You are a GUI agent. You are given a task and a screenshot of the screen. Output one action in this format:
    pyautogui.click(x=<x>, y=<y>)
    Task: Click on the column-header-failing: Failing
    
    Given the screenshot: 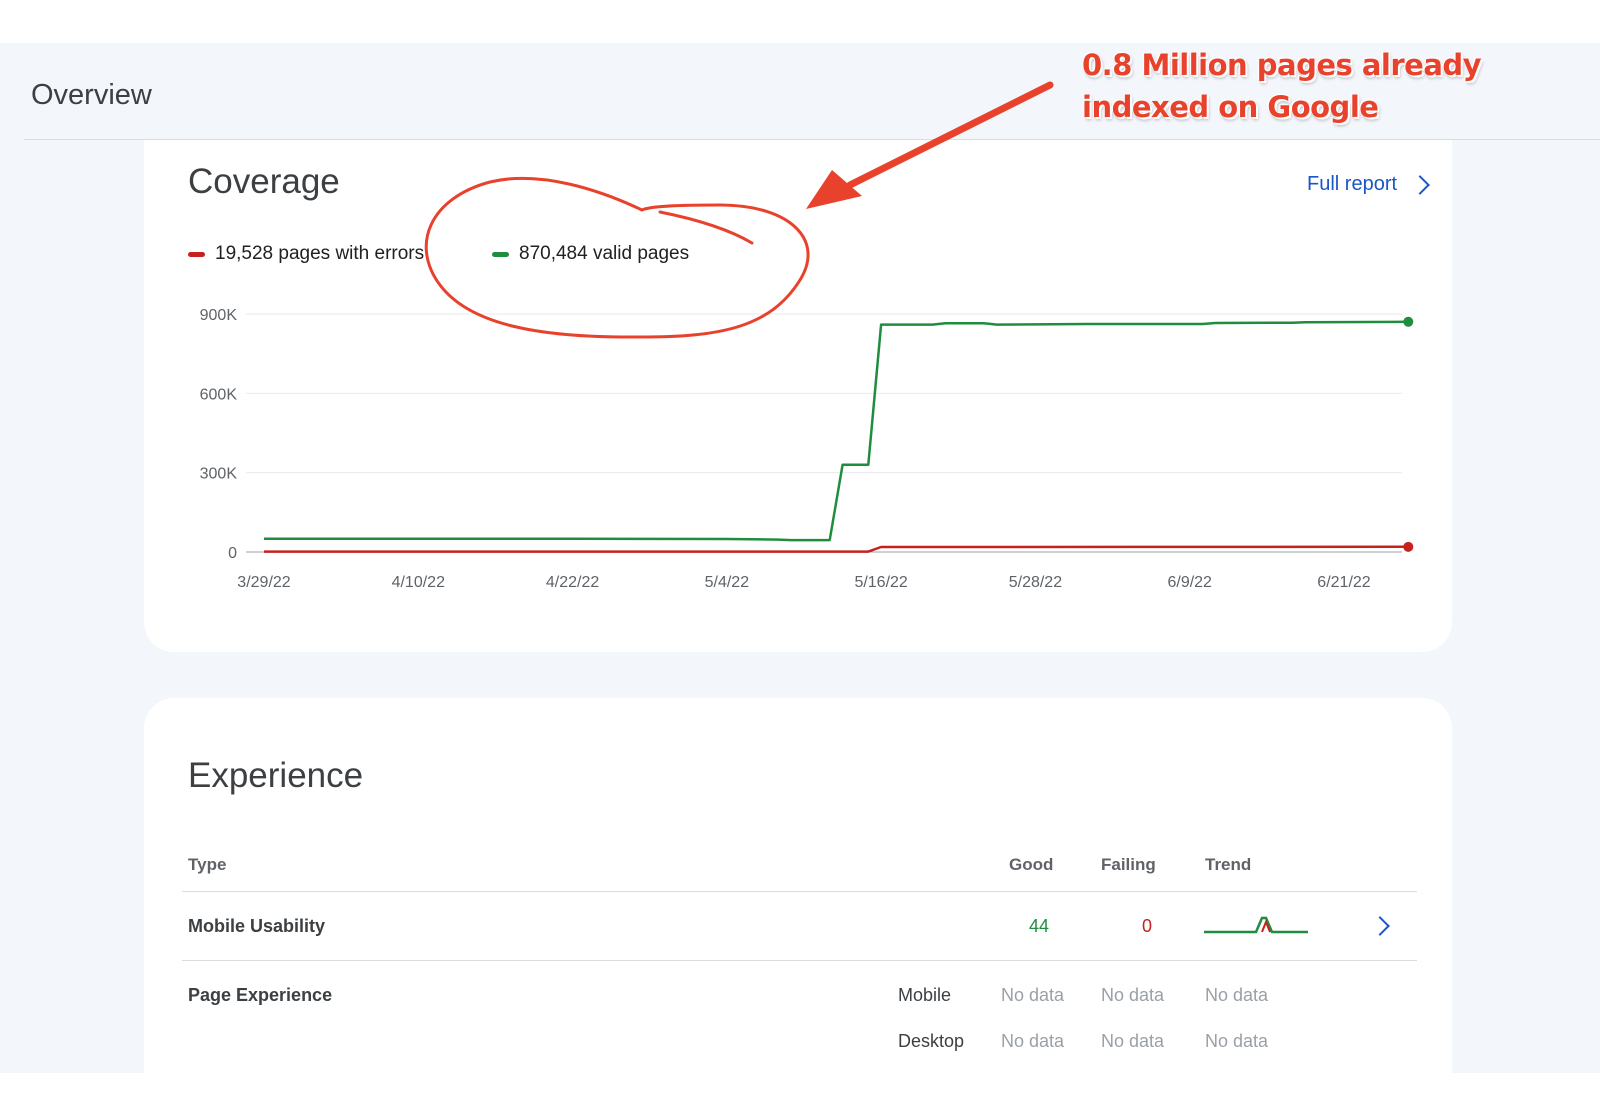 What is the action you would take?
    pyautogui.click(x=1128, y=864)
    